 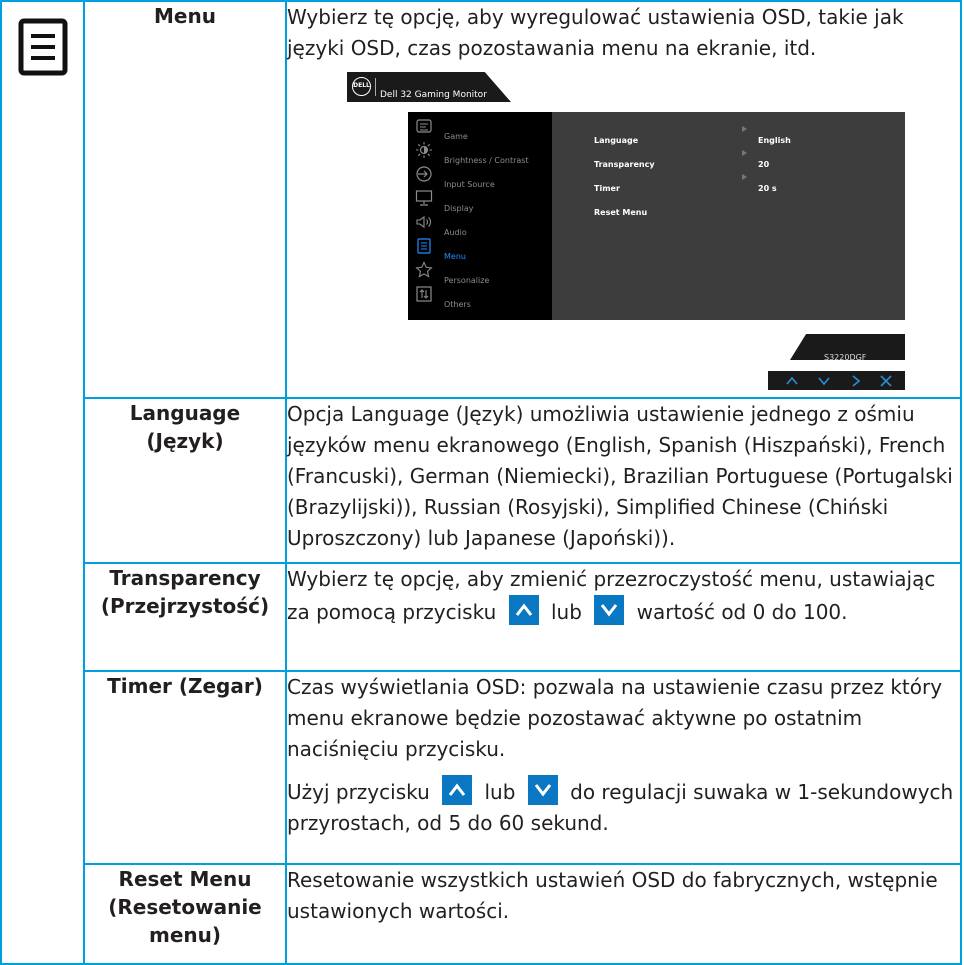 What do you see at coordinates (856, 381) in the screenshot?
I see `right-arrow-icon` at bounding box center [856, 381].